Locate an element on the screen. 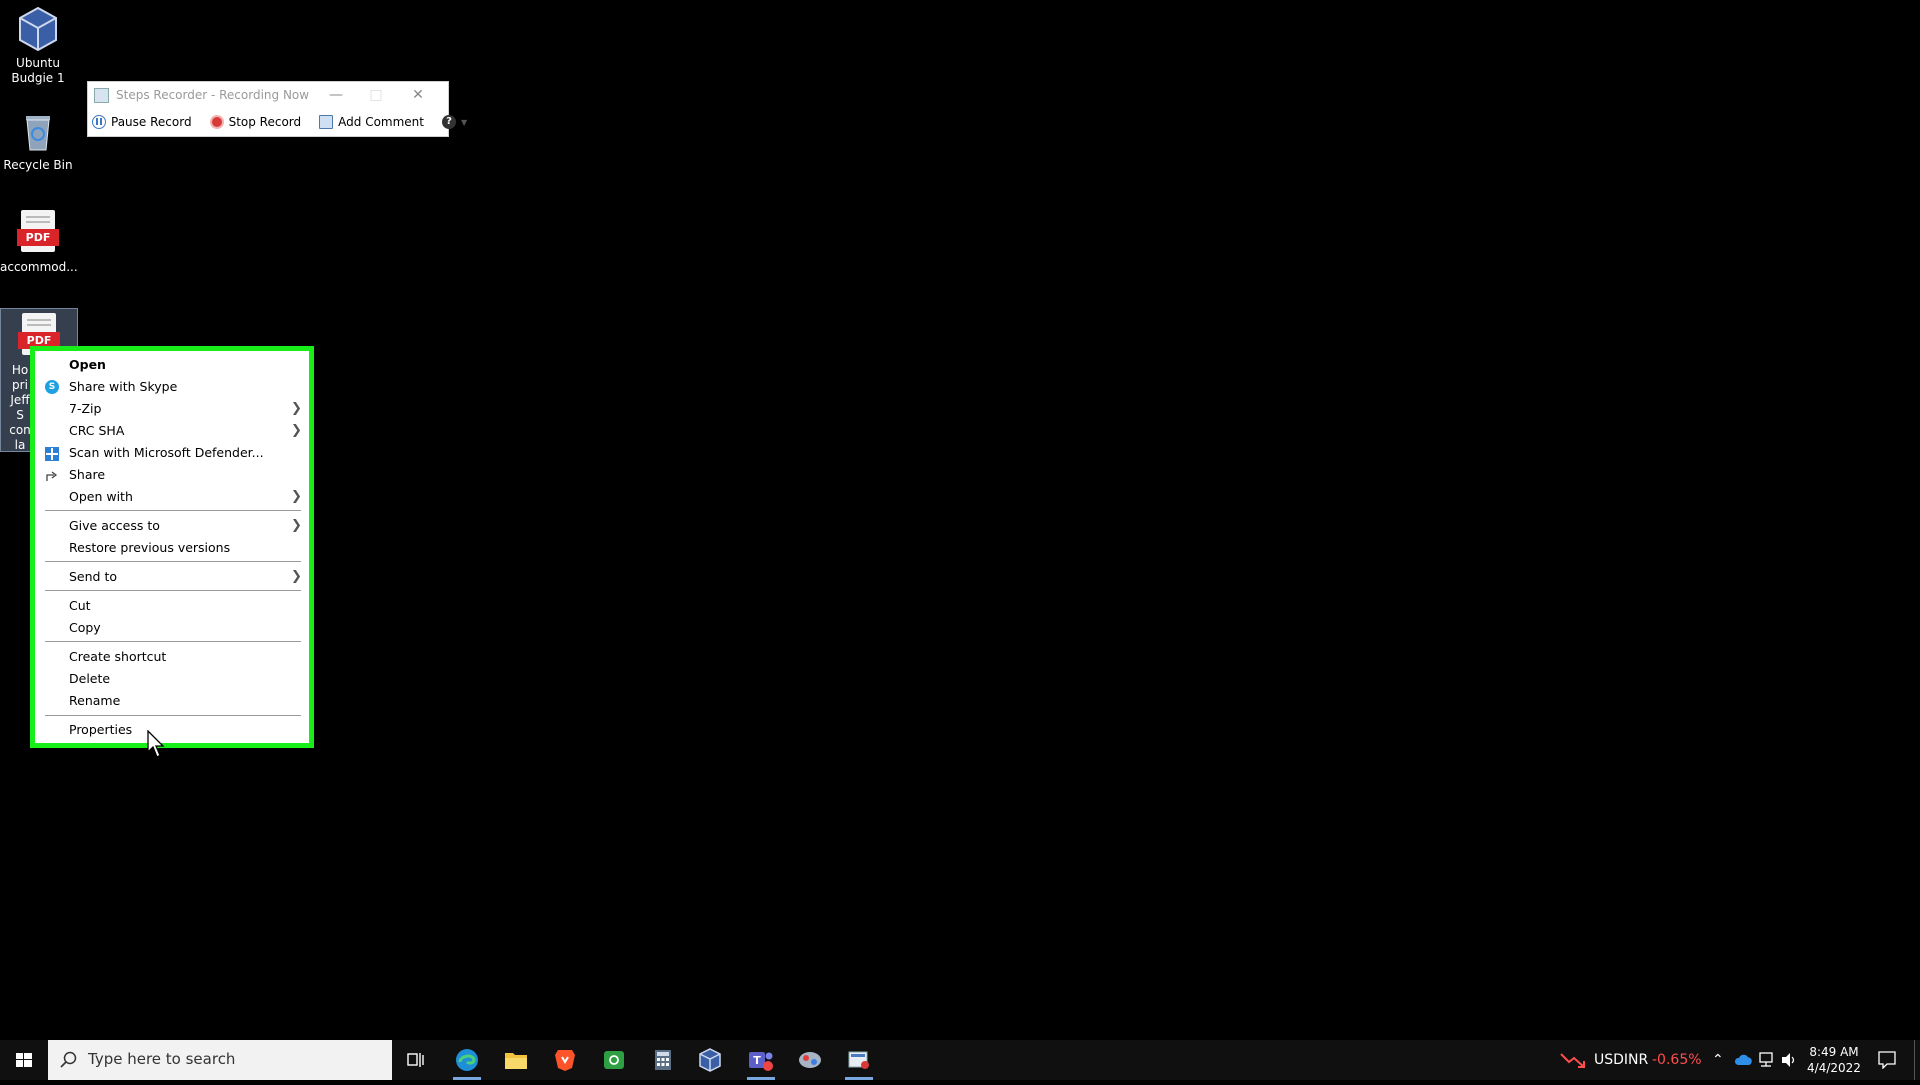 The height and width of the screenshot is (1085, 1920). share-icon is located at coordinates (52, 475).